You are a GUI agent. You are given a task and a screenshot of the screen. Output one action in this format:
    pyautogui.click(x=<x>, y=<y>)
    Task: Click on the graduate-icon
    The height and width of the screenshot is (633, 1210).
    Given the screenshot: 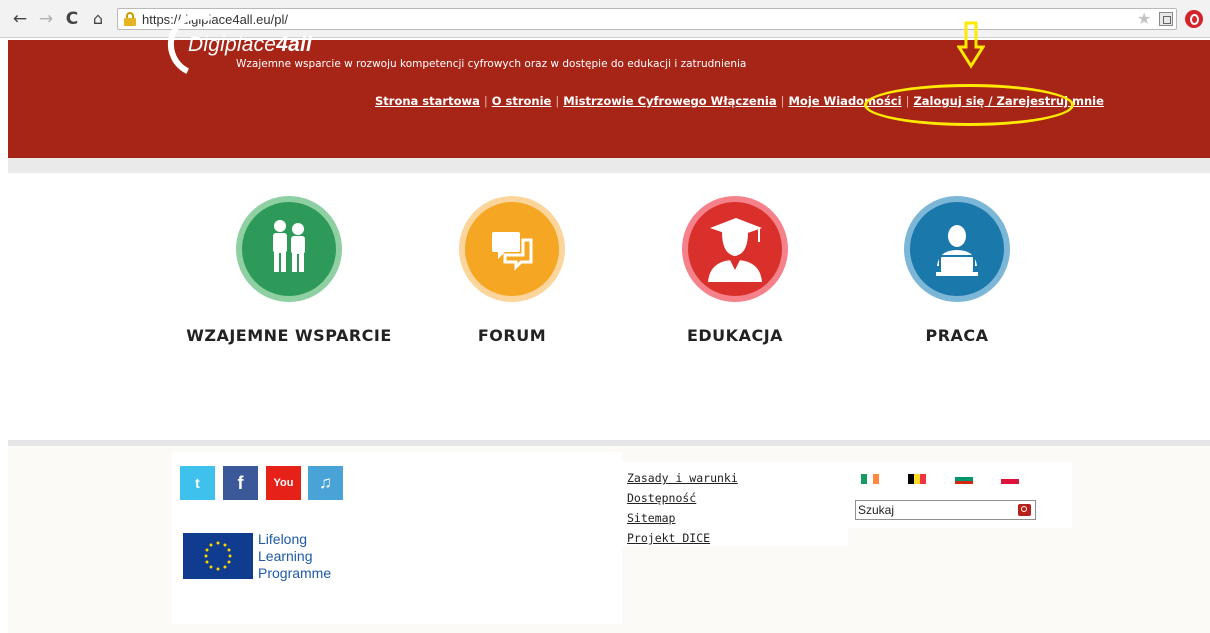 What is the action you would take?
    pyautogui.click(x=735, y=250)
    